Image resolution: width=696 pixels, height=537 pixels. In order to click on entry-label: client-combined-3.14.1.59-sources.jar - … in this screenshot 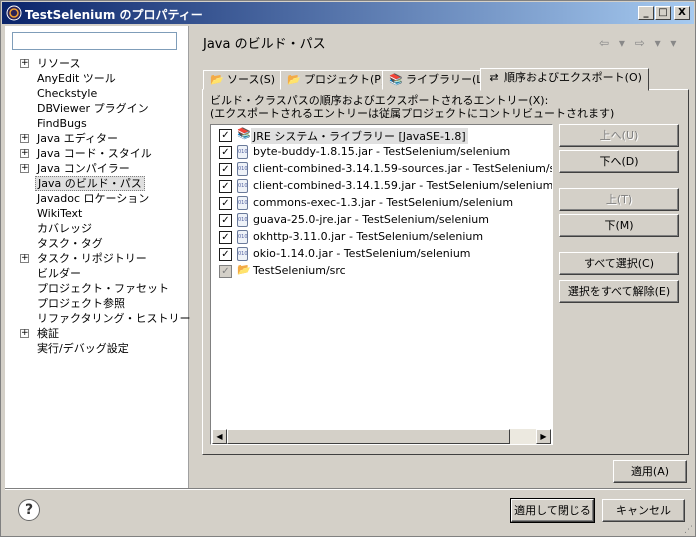, I will do `click(402, 168)`.